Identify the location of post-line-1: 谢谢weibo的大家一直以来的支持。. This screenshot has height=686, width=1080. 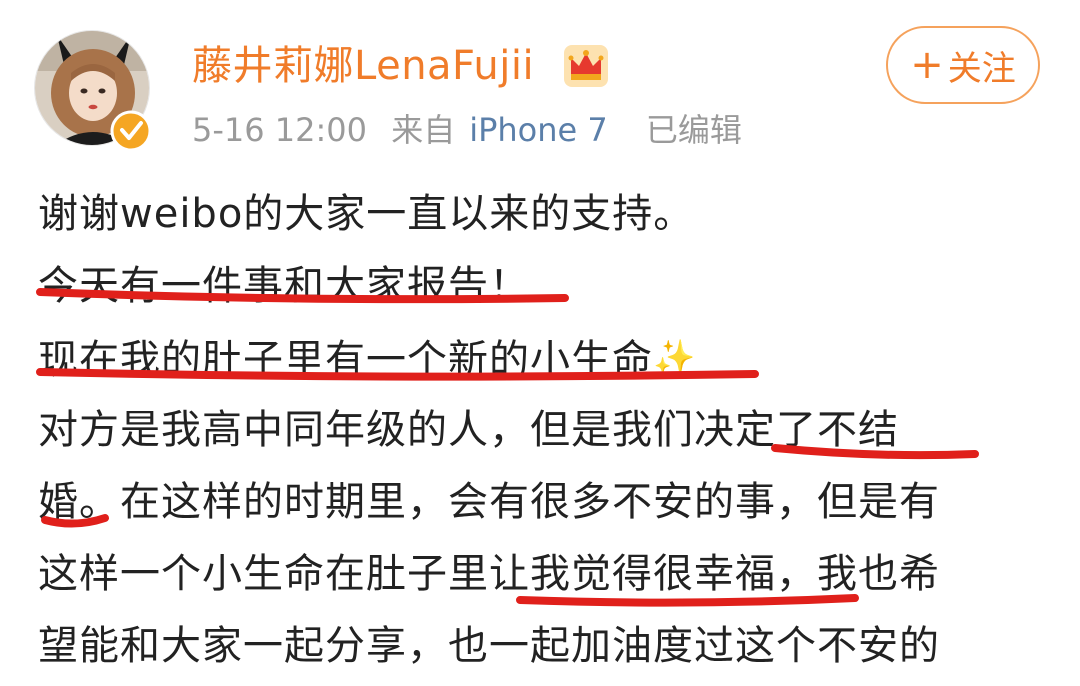
(366, 214).